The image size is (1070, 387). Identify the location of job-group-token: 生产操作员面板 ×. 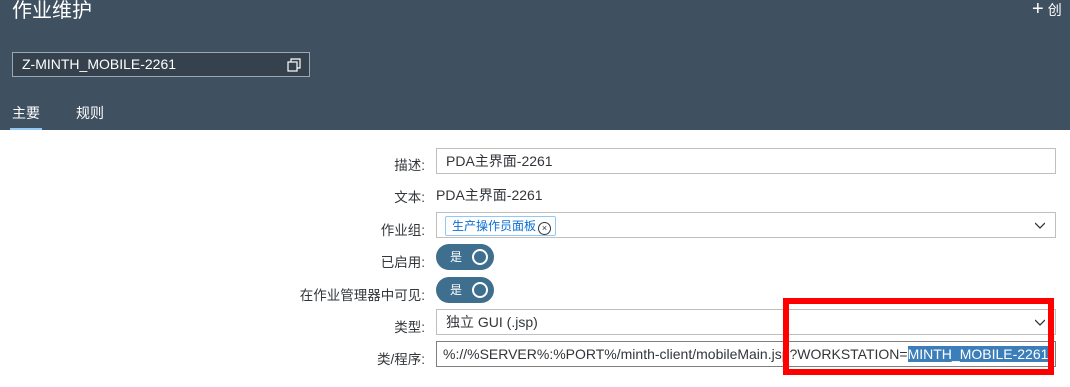
(501, 226).